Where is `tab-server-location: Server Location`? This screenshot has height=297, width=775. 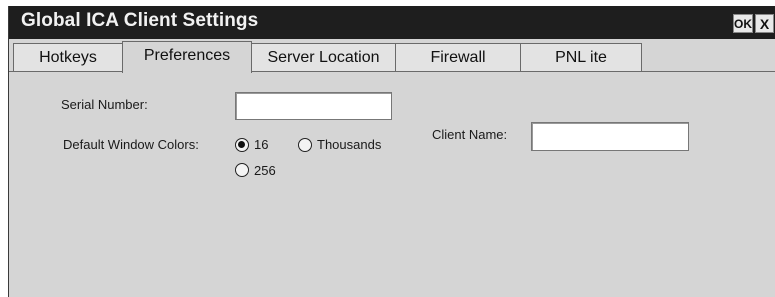 tab-server-location: Server Location is located at coordinates (323, 57).